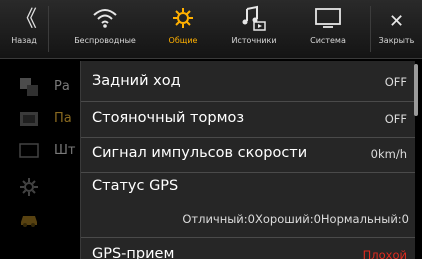 Image resolution: width=422 pixels, height=259 pixels. I want to click on gps-status-detail: Отличный:0Хороший:0Нормальный:0, so click(295, 219).